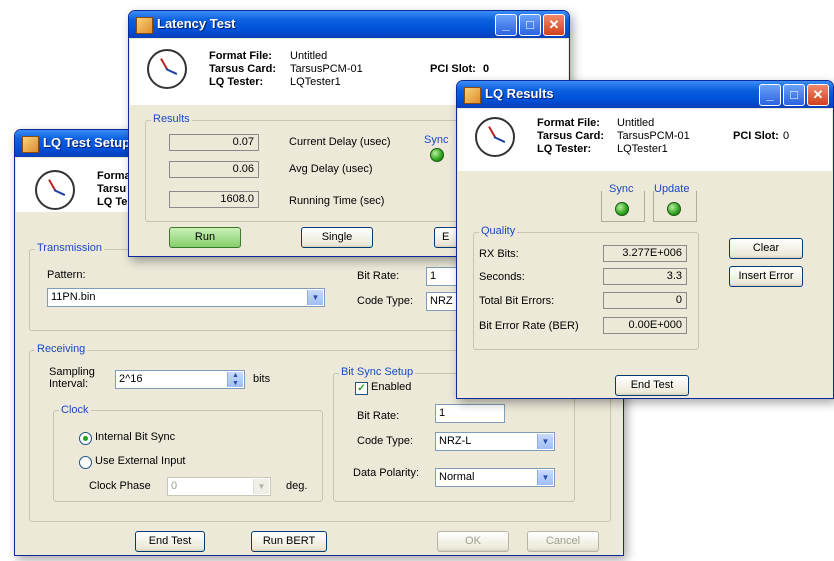 This screenshot has width=834, height=561. I want to click on setup-tarsus-card-label: Tarsu, so click(112, 189).